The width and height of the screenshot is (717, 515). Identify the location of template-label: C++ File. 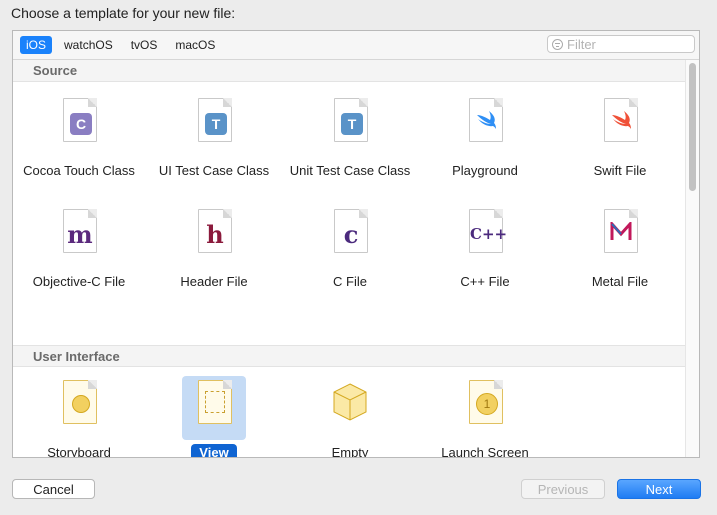
(485, 281).